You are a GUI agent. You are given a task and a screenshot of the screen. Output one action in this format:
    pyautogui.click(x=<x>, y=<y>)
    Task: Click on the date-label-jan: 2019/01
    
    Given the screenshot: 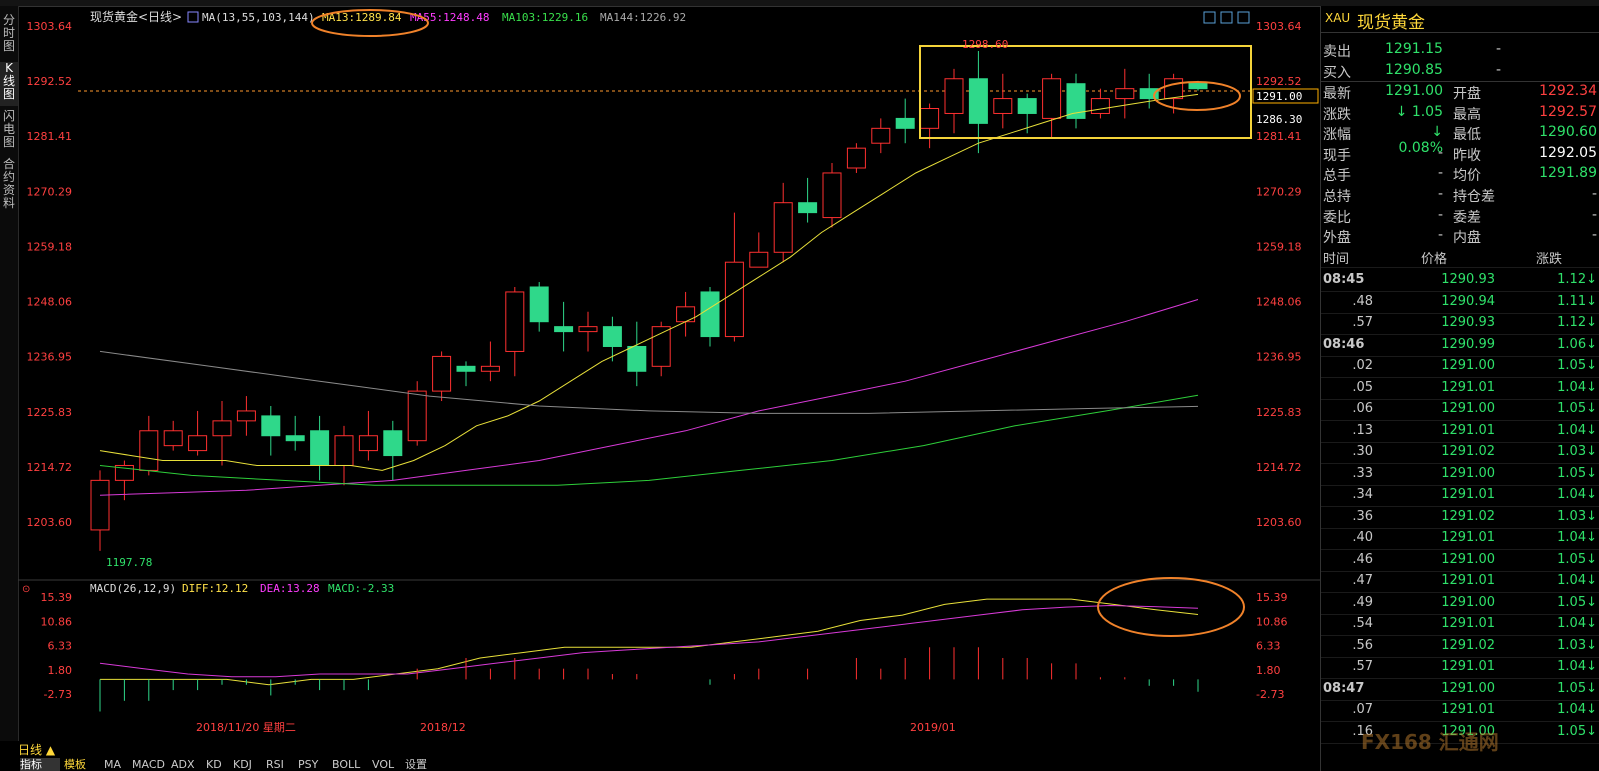 What is the action you would take?
    pyautogui.click(x=933, y=727)
    